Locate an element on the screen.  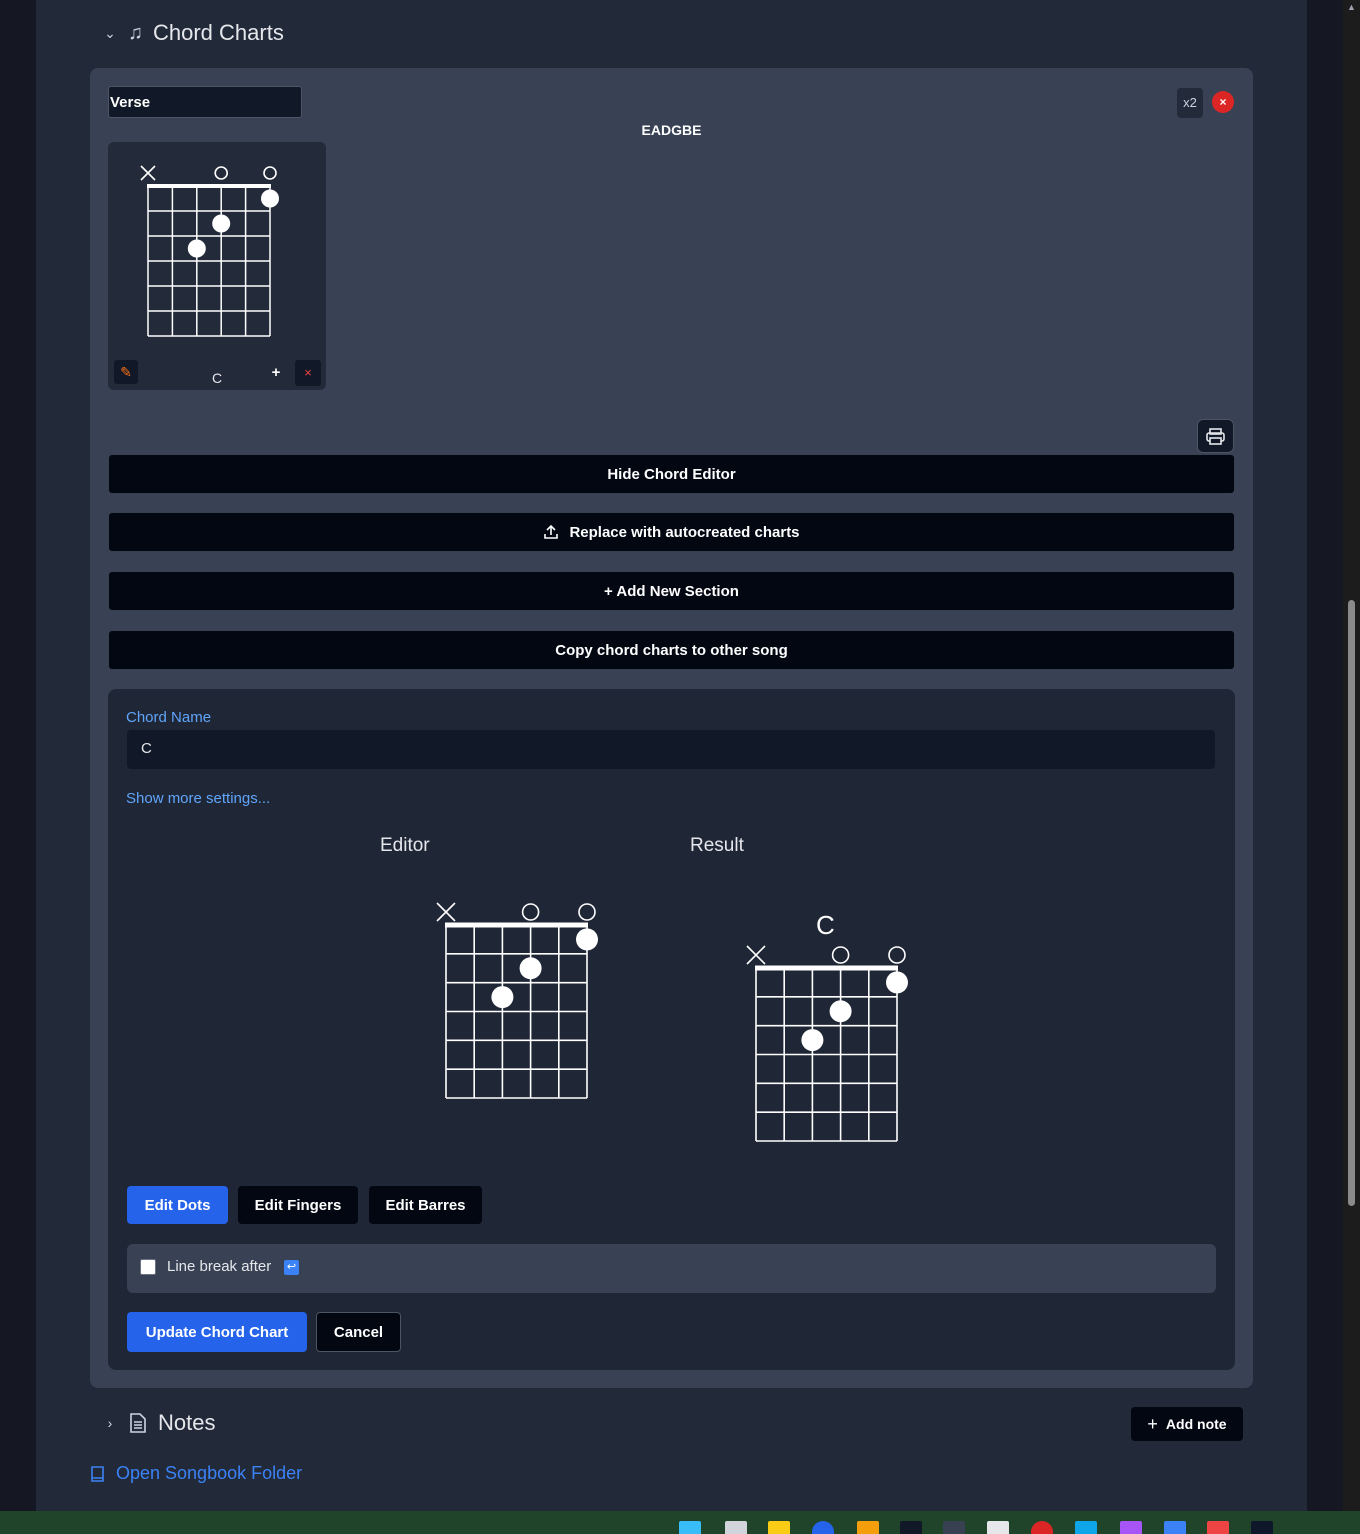
chevron-down-icon: ⌄ is located at coordinates (110, 33).